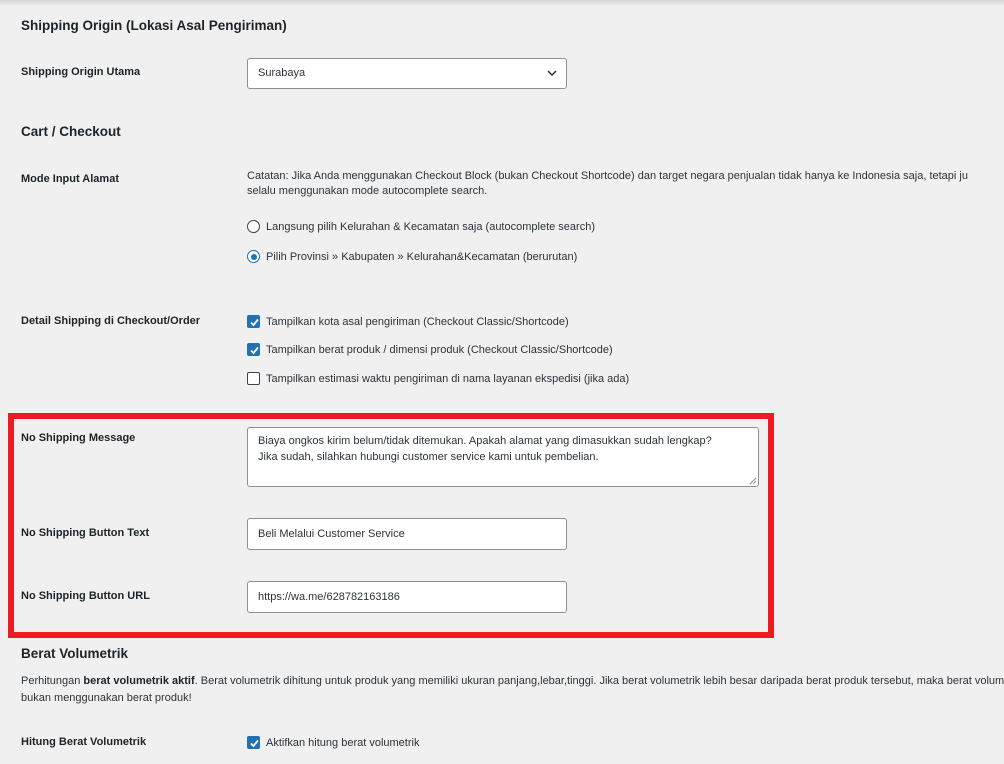 The width and height of the screenshot is (1004, 764). Describe the element at coordinates (111, 321) in the screenshot. I see `detail-shipping-label: Detail Shipping di Checkout/Order` at that location.